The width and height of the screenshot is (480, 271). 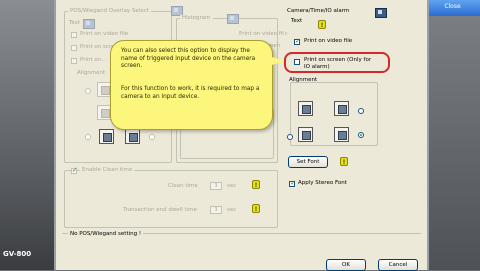 What do you see at coordinates (341, 134) in the screenshot?
I see `camera-align-bottom-right-button` at bounding box center [341, 134].